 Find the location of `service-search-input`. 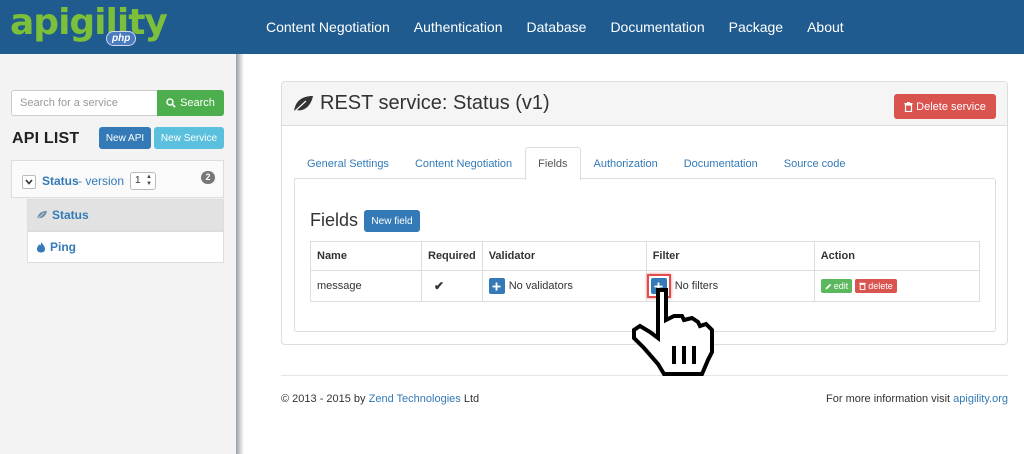

service-search-input is located at coordinates (84, 103).